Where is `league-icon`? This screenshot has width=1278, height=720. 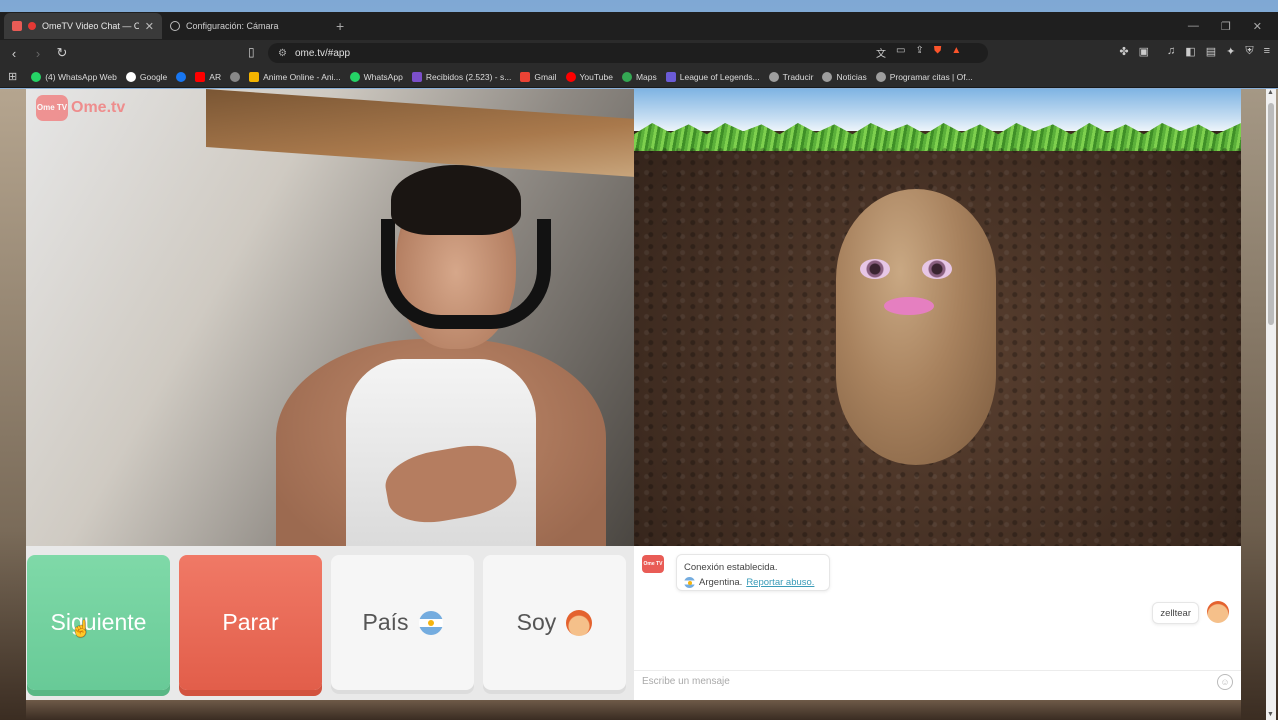 league-icon is located at coordinates (670, 76).